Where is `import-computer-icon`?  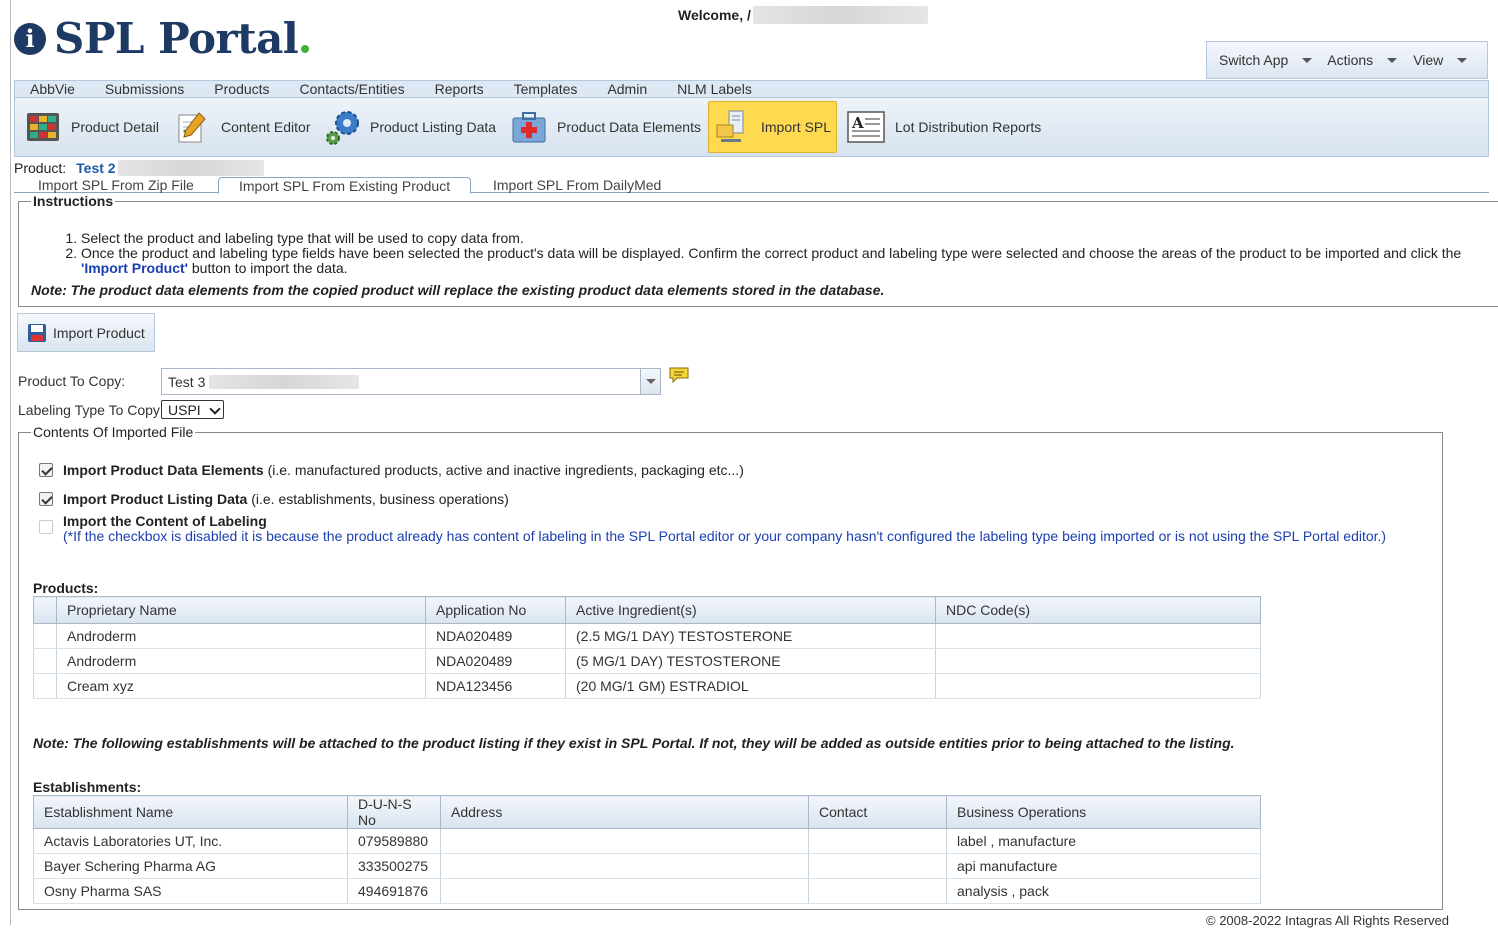 import-computer-icon is located at coordinates (730, 126).